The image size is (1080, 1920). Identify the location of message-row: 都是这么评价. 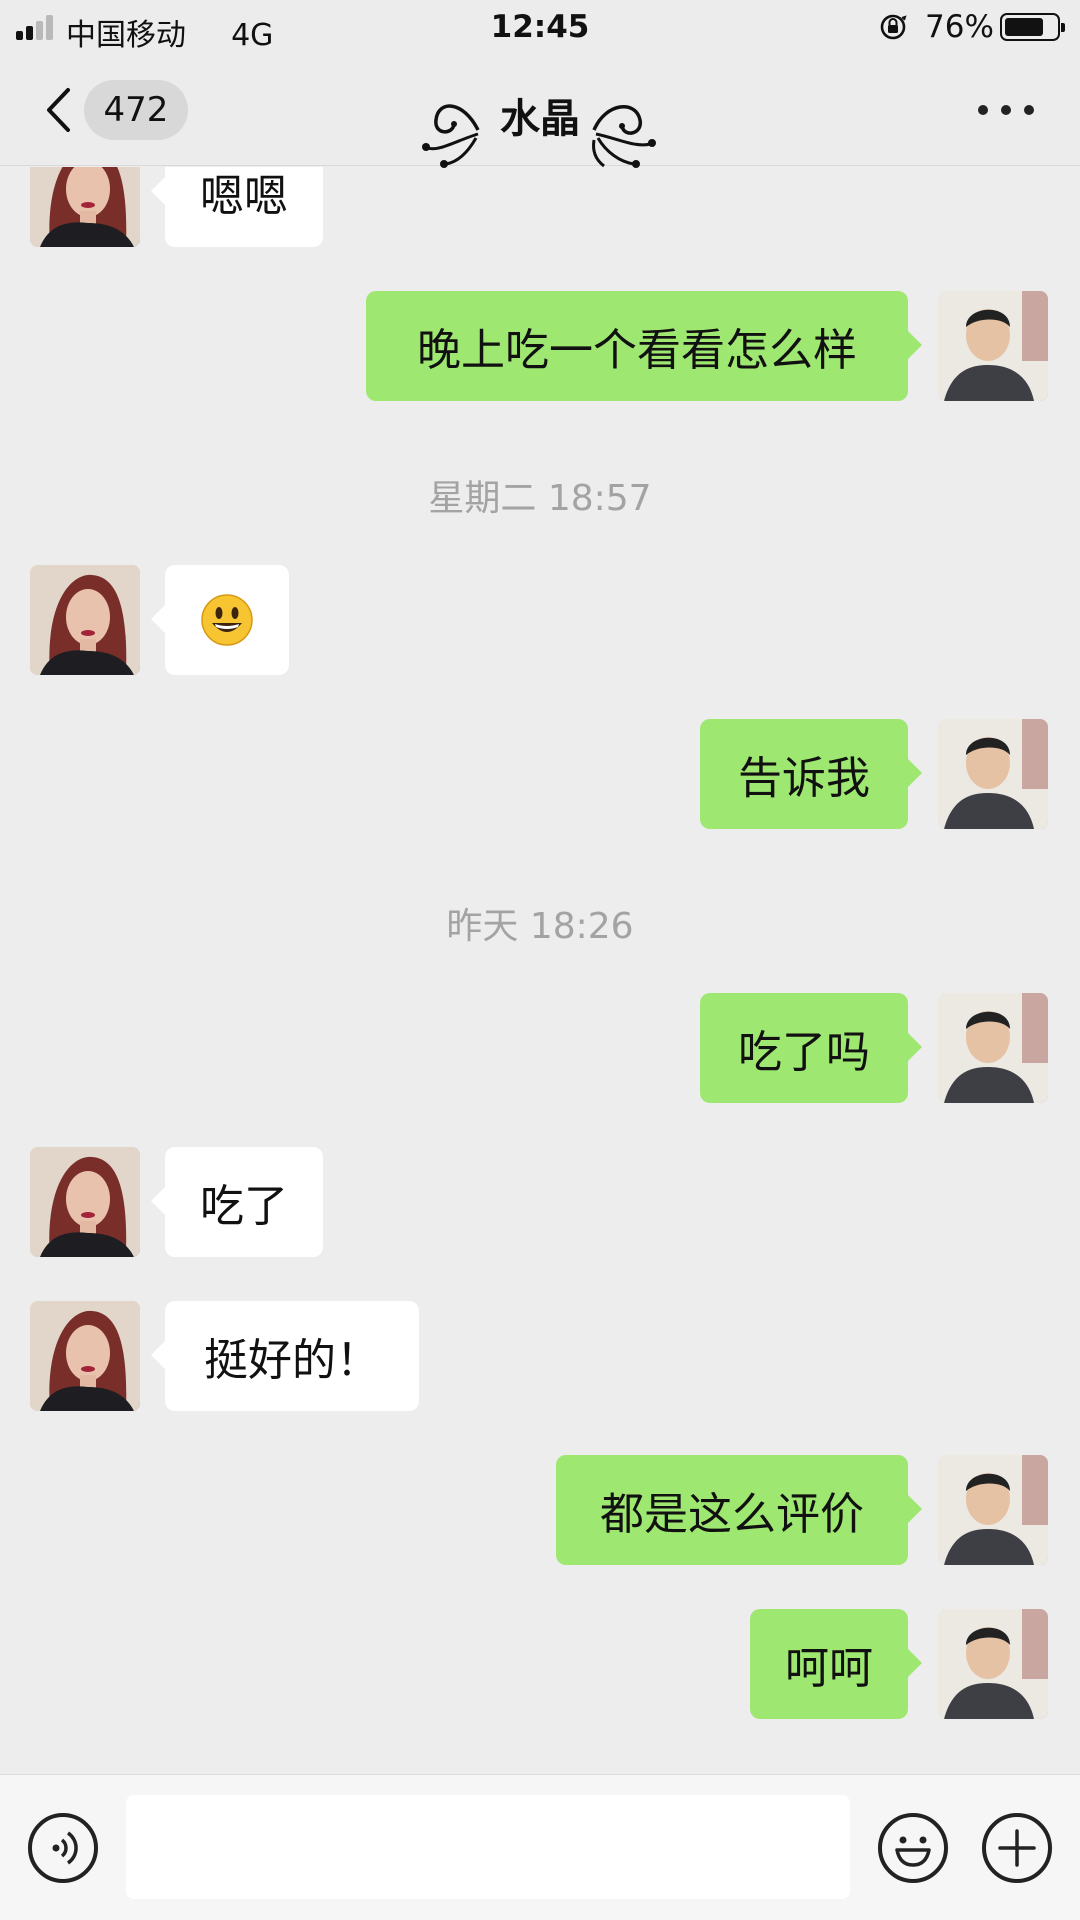
(540, 1510).